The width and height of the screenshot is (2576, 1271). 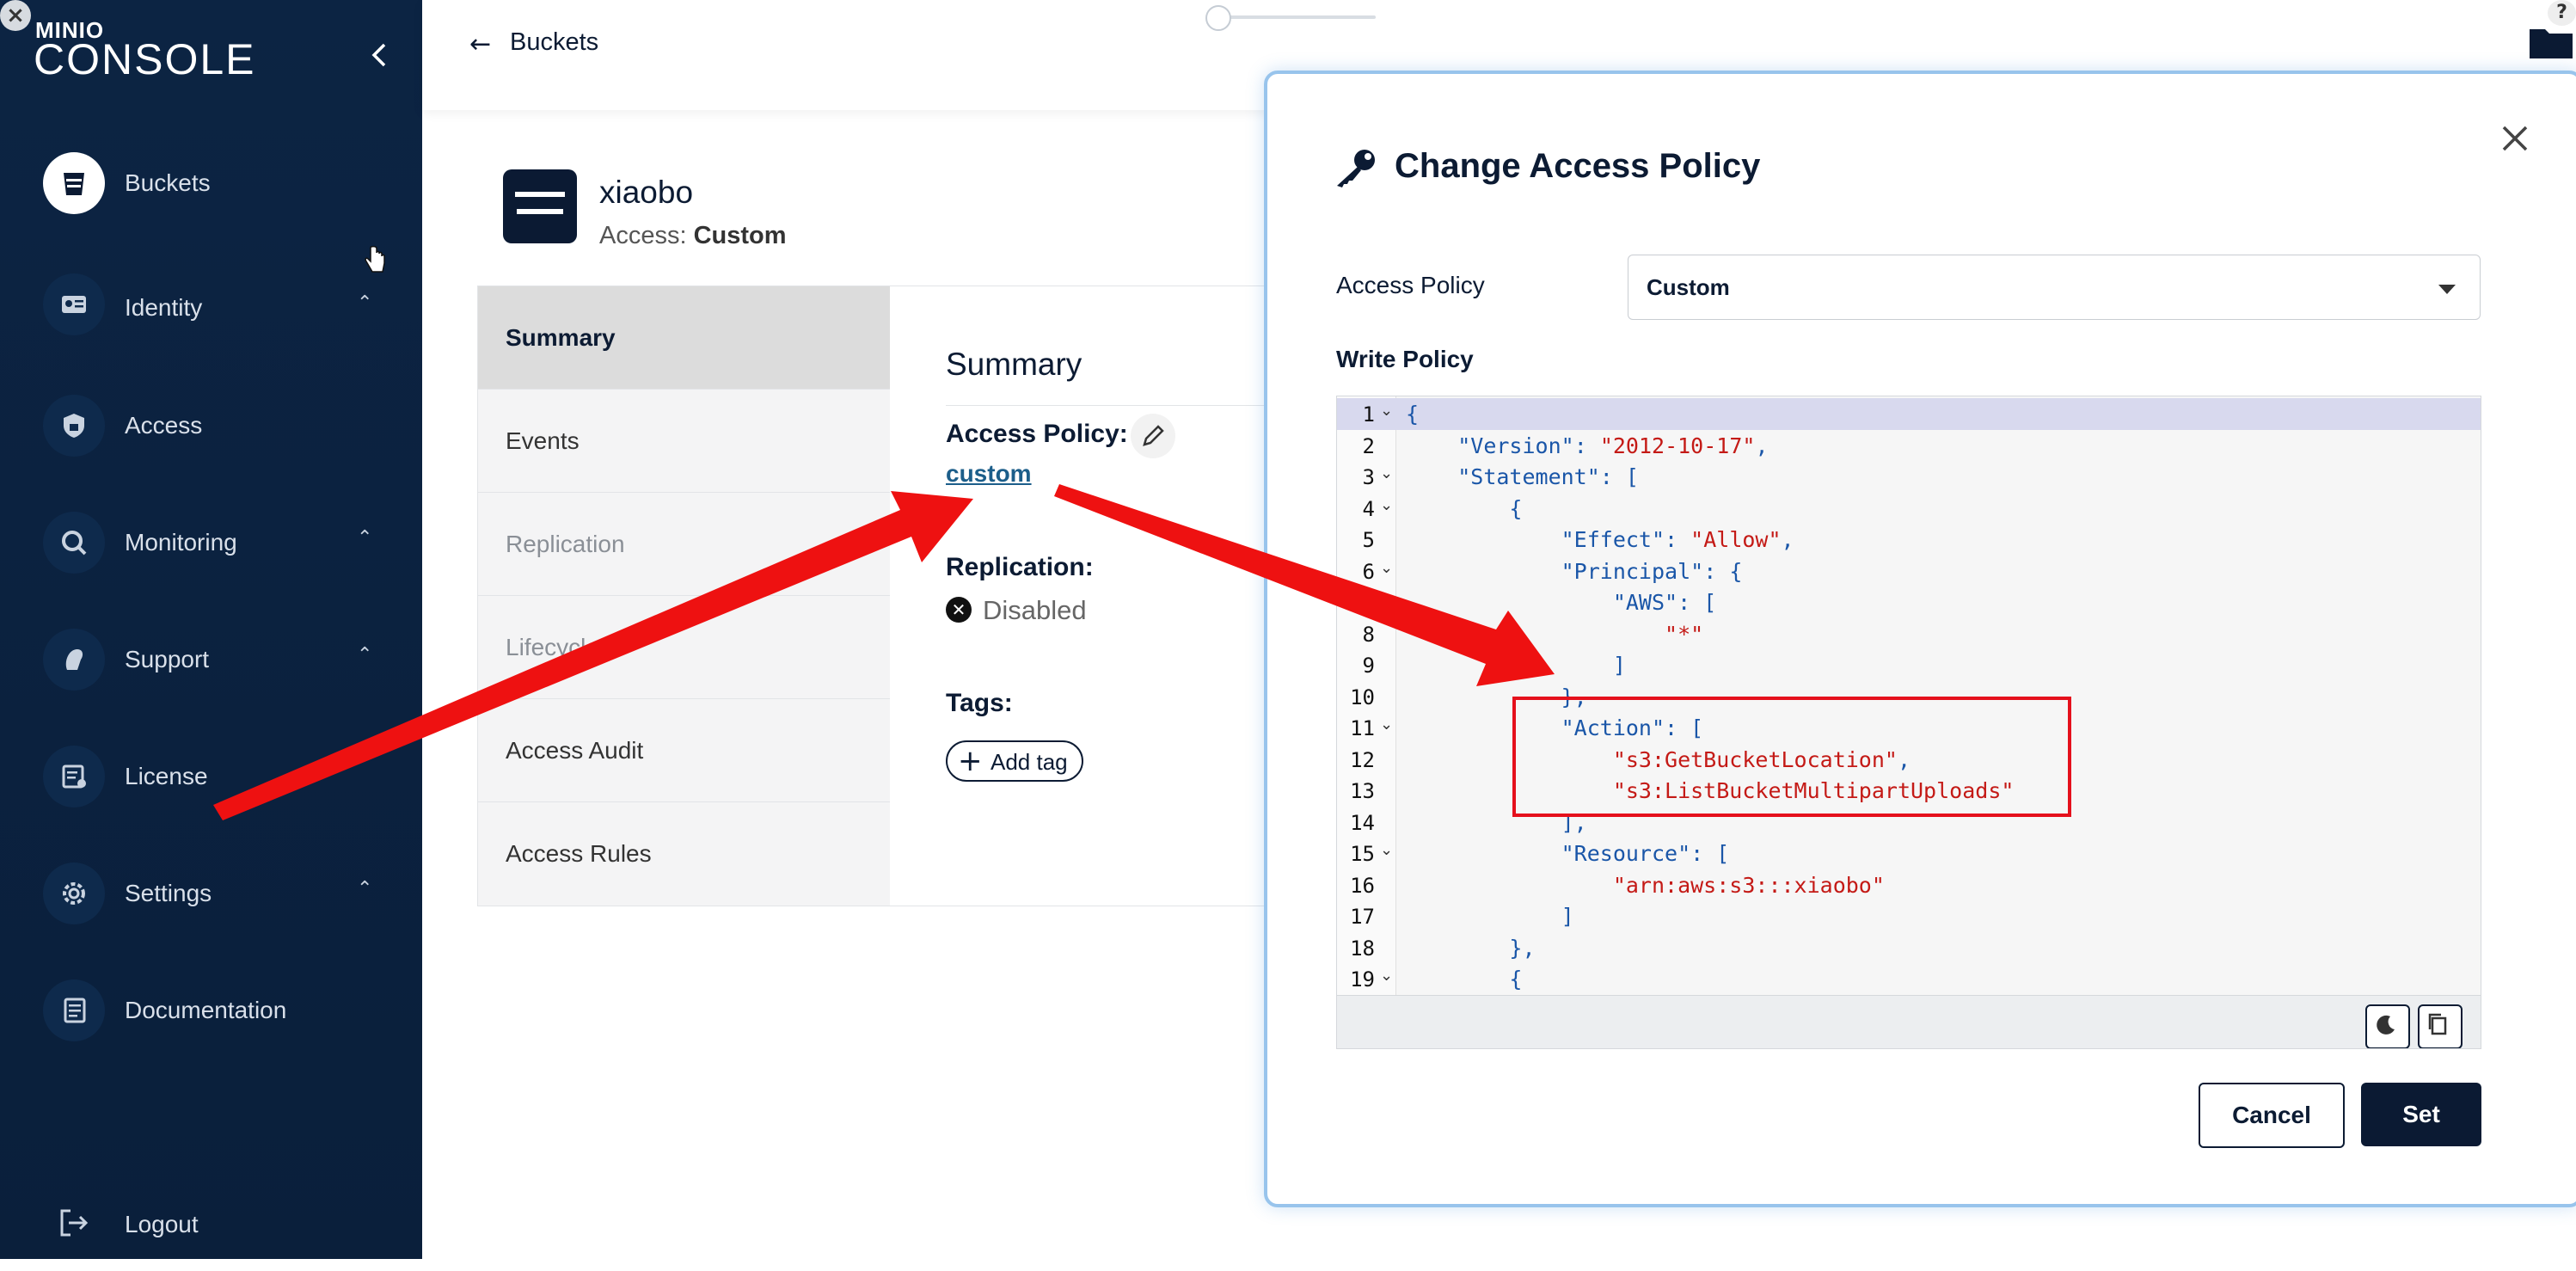 What do you see at coordinates (166, 776) in the screenshot?
I see `sidebar-item-label: License` at bounding box center [166, 776].